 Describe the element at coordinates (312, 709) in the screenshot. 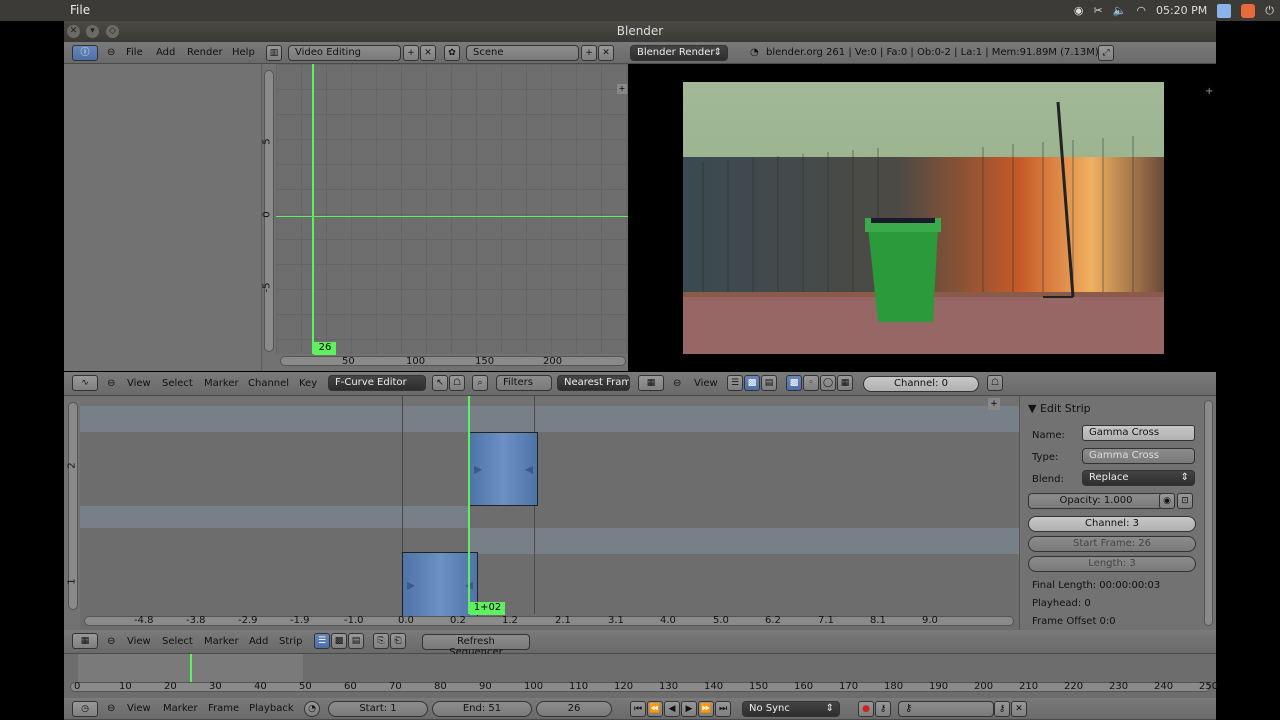

I see `preview-range-icon: ◔` at that location.